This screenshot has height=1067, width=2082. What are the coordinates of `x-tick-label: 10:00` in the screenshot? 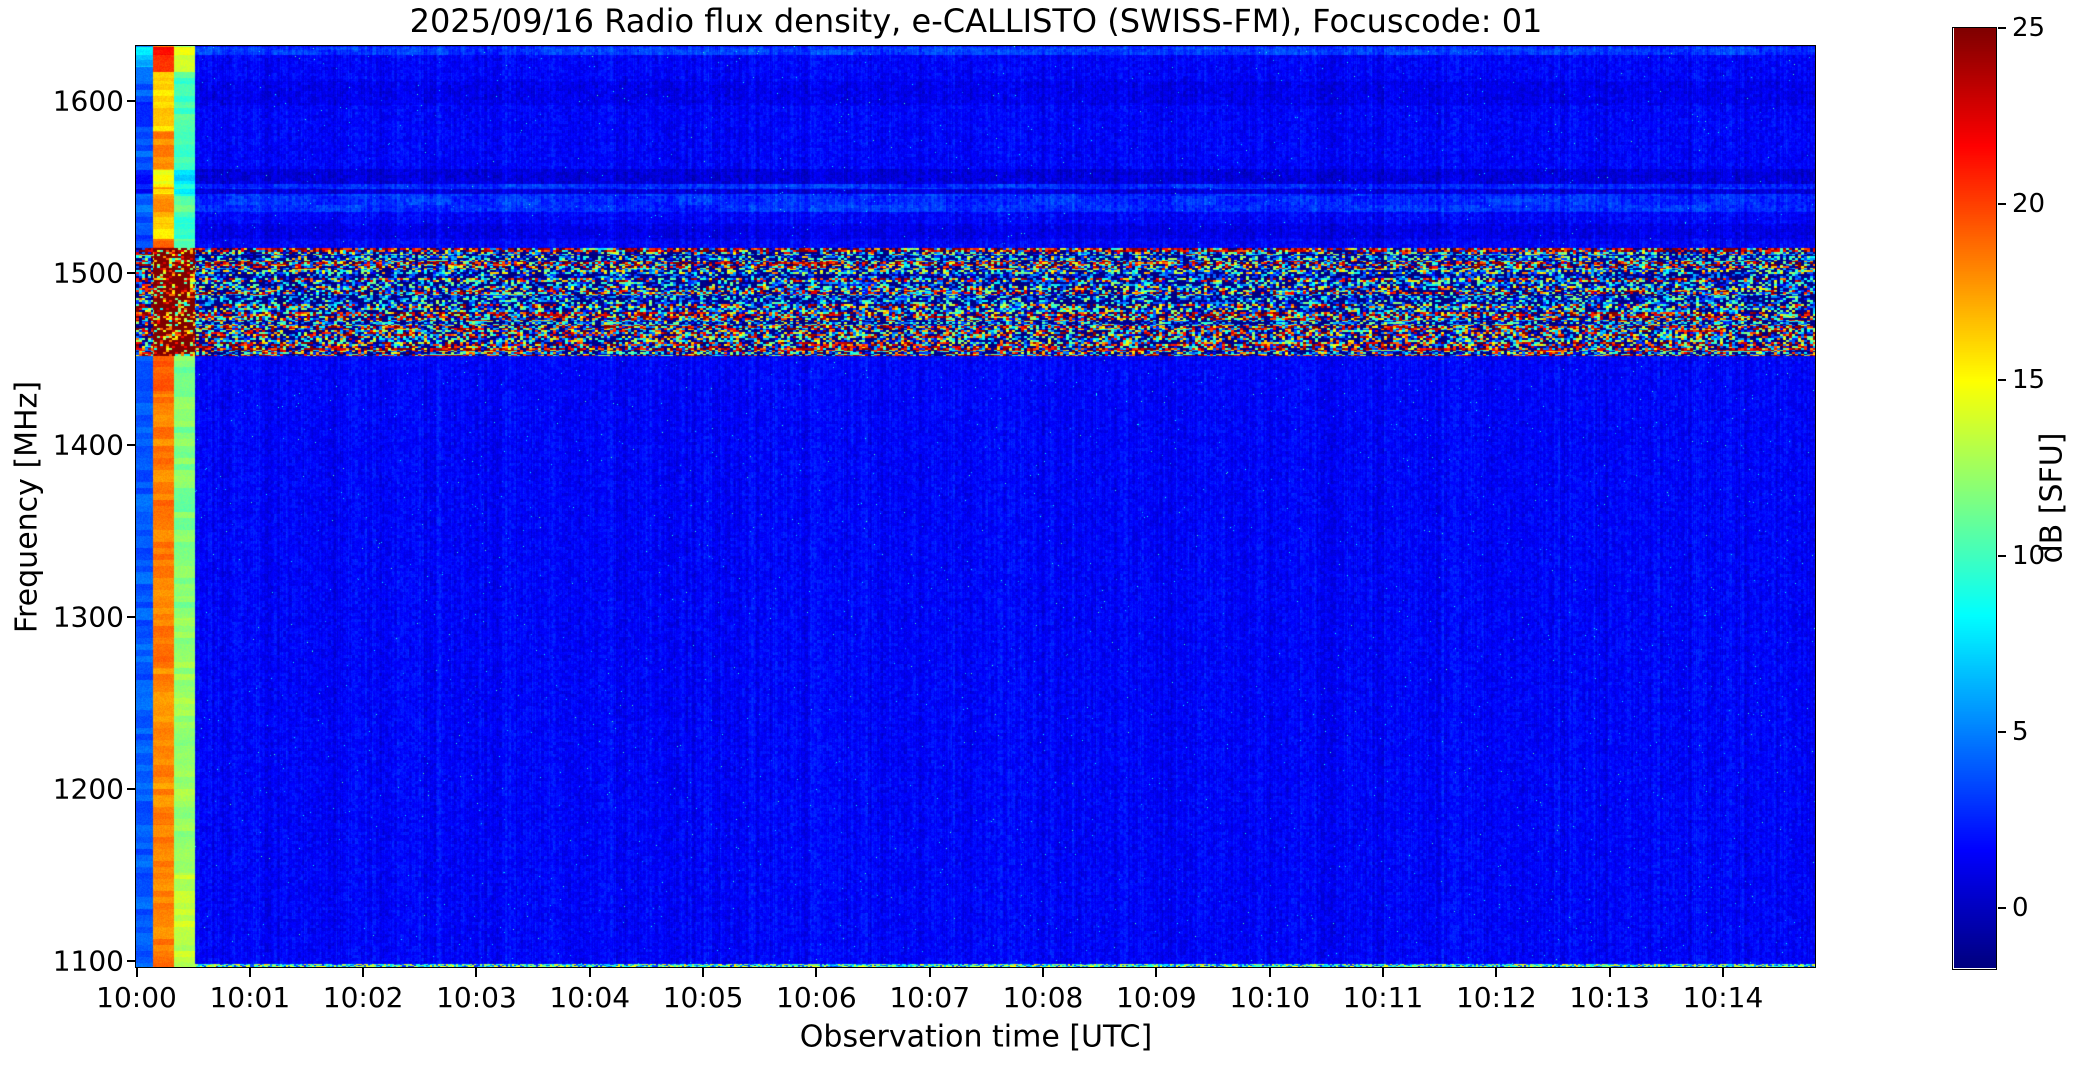 It's located at (136, 997).